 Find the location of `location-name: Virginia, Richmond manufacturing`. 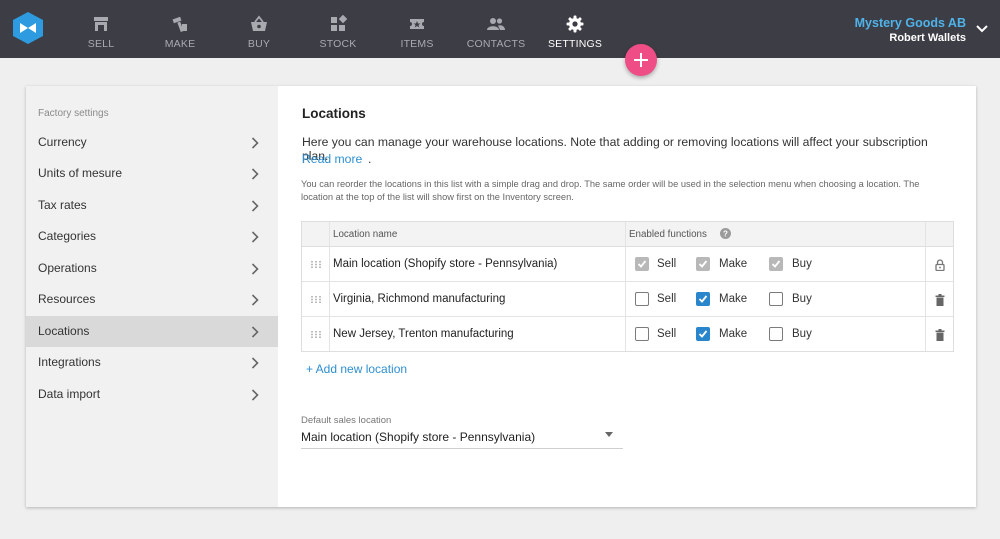

location-name: Virginia, Richmond manufacturing is located at coordinates (419, 299).